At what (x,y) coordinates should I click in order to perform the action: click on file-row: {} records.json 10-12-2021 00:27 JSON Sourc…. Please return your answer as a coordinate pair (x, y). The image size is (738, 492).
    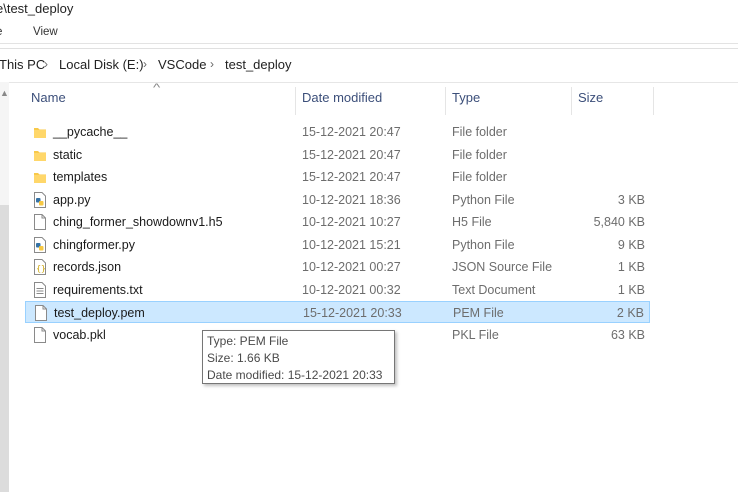
    Looking at the image, I should click on (337, 267).